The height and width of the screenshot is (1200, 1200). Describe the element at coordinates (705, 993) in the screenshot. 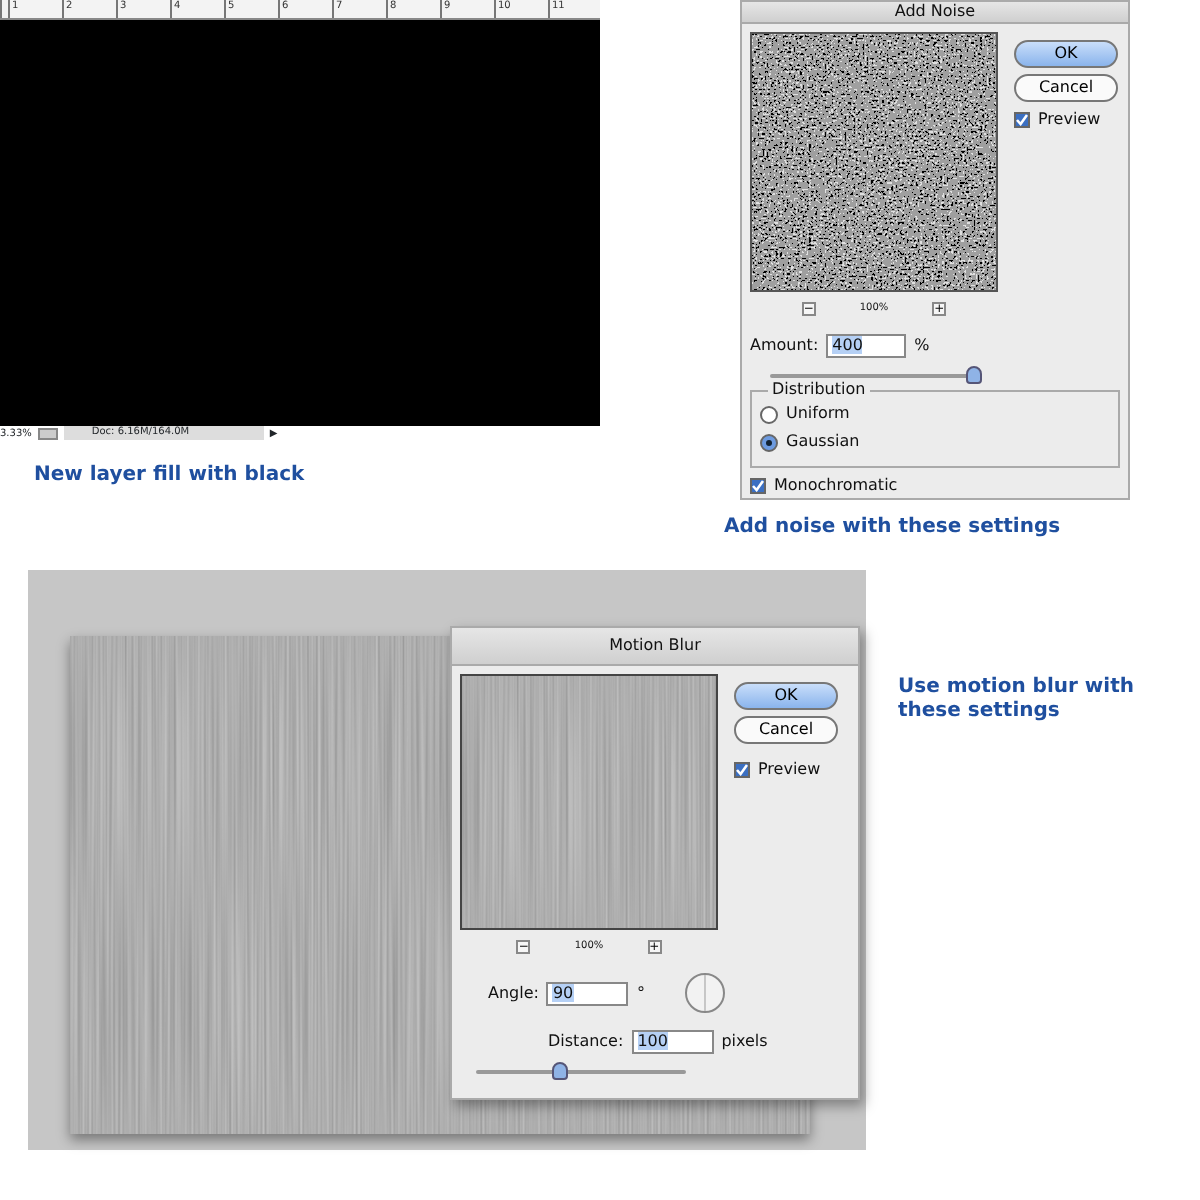

I see `angle-dial-icon` at that location.